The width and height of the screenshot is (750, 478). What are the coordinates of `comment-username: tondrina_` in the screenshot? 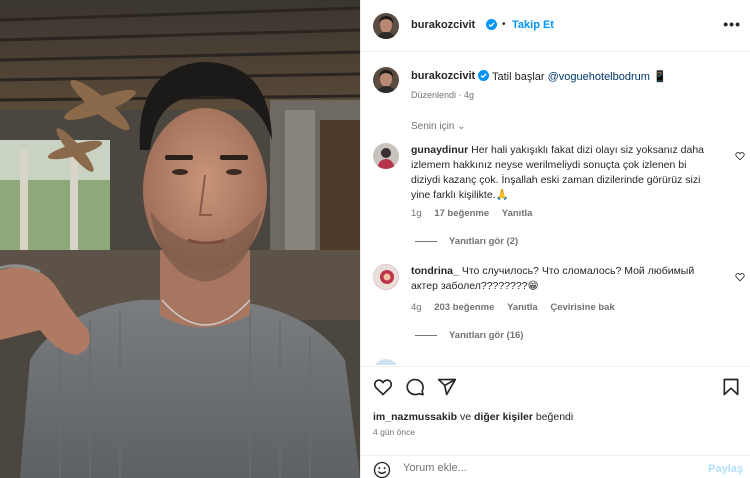 It's located at (435, 271).